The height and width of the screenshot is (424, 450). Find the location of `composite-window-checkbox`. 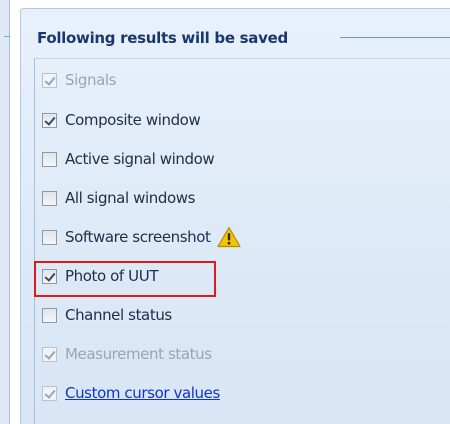

composite-window-checkbox is located at coordinates (49, 120).